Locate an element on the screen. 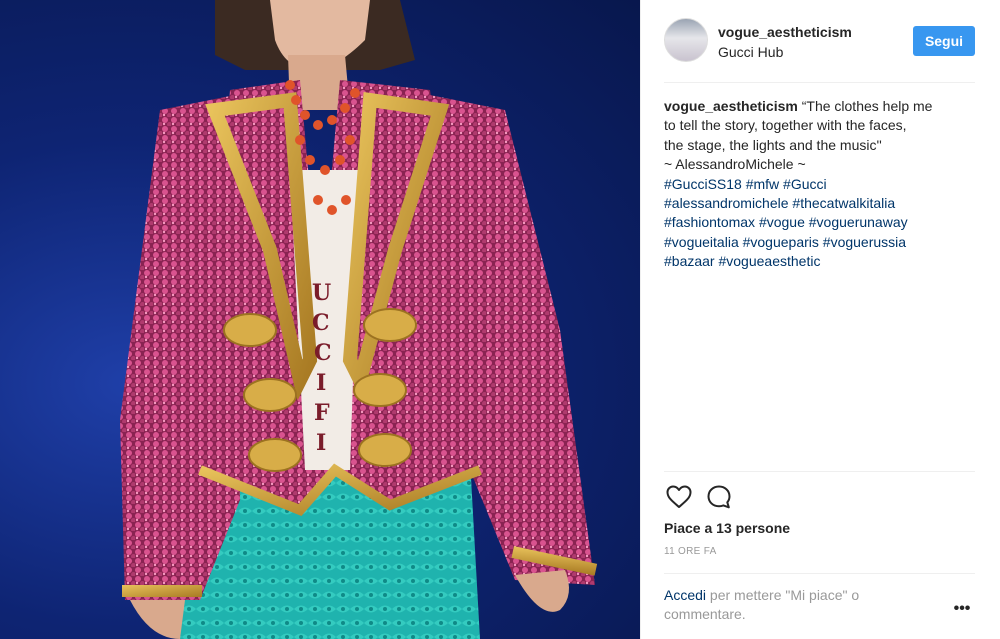  post-timestamp: 11 ORE FA is located at coordinates (690, 551).